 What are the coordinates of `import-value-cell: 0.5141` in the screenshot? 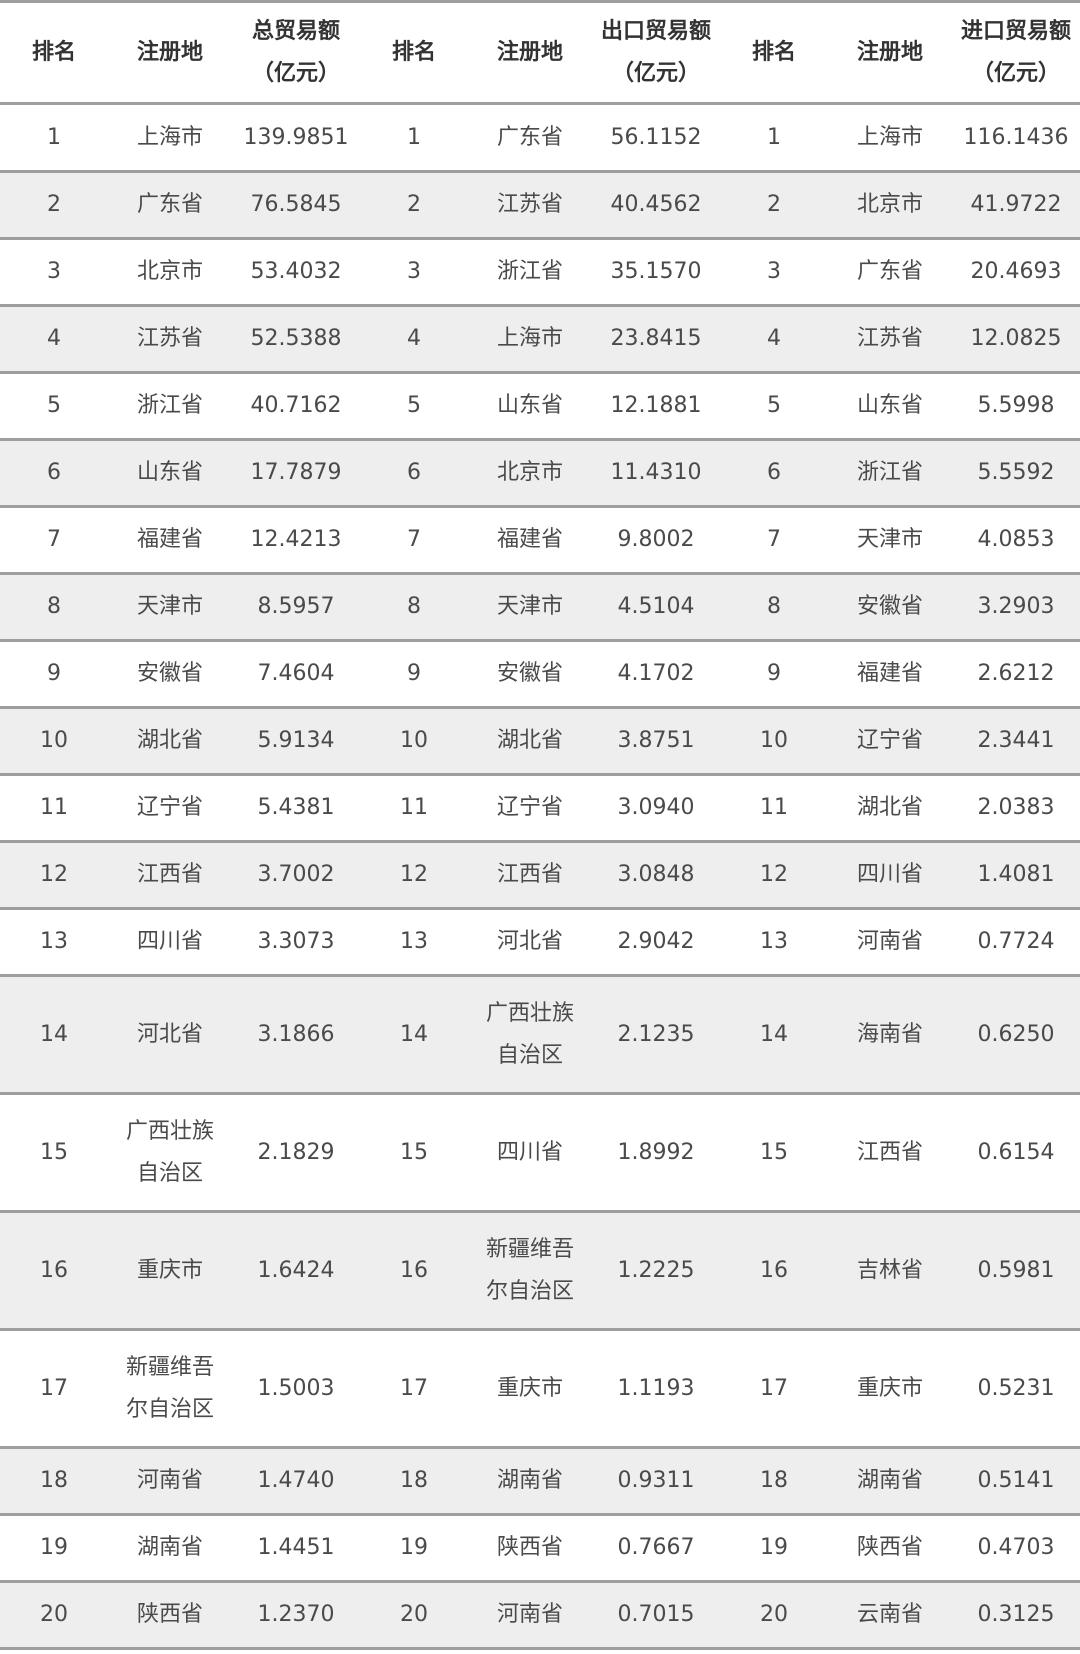 It's located at (1016, 1481).